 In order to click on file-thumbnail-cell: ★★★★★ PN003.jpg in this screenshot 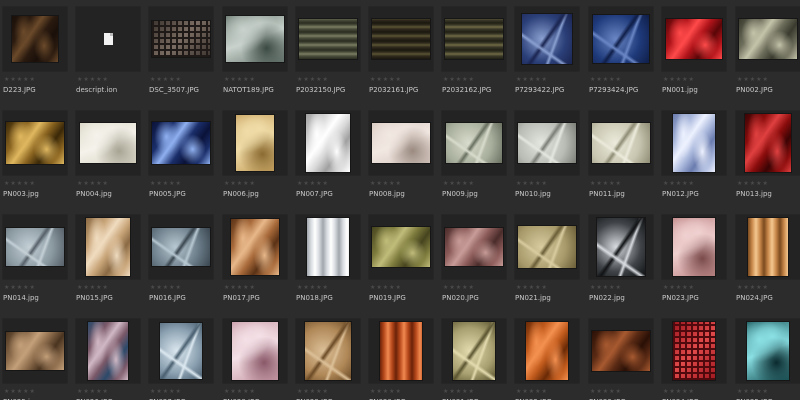, I will do `click(35, 160)`.